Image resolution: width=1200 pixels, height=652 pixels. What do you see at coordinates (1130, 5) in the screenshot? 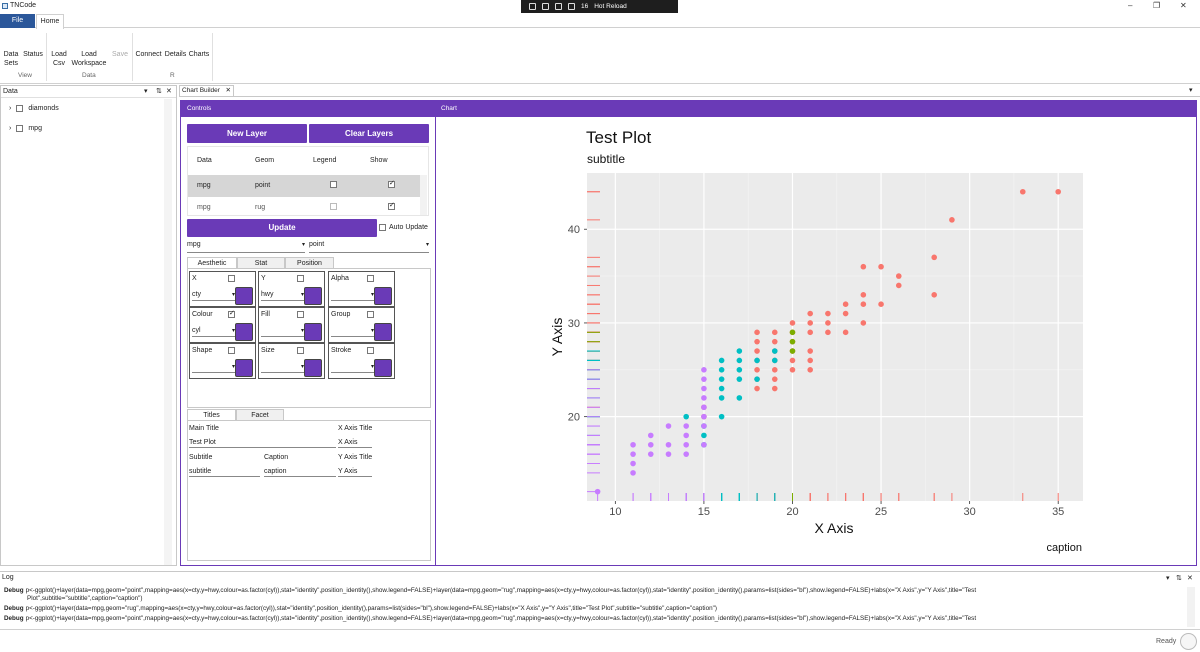
I see `minimize-icon: –` at bounding box center [1130, 5].